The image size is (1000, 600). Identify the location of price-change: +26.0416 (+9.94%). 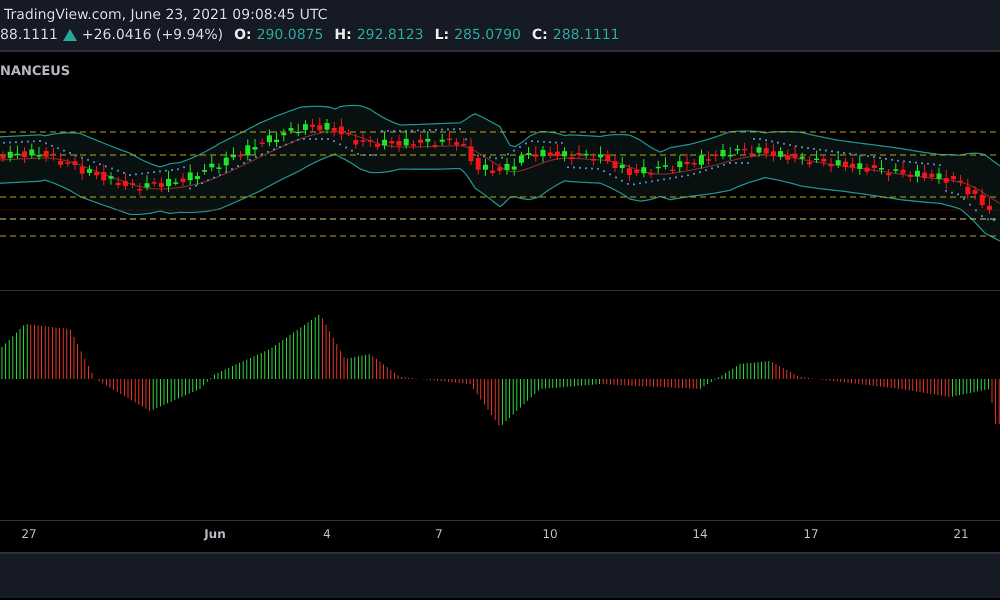
(153, 35).